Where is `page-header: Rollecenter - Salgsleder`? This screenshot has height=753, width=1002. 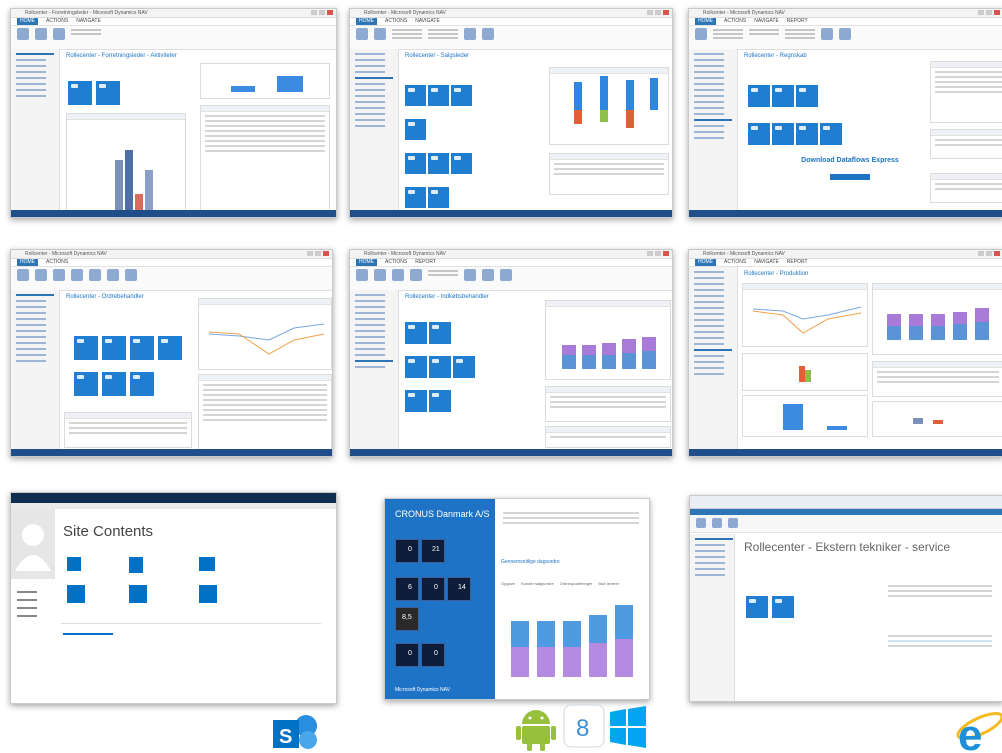 page-header: Rollecenter - Salgsleder is located at coordinates (437, 56).